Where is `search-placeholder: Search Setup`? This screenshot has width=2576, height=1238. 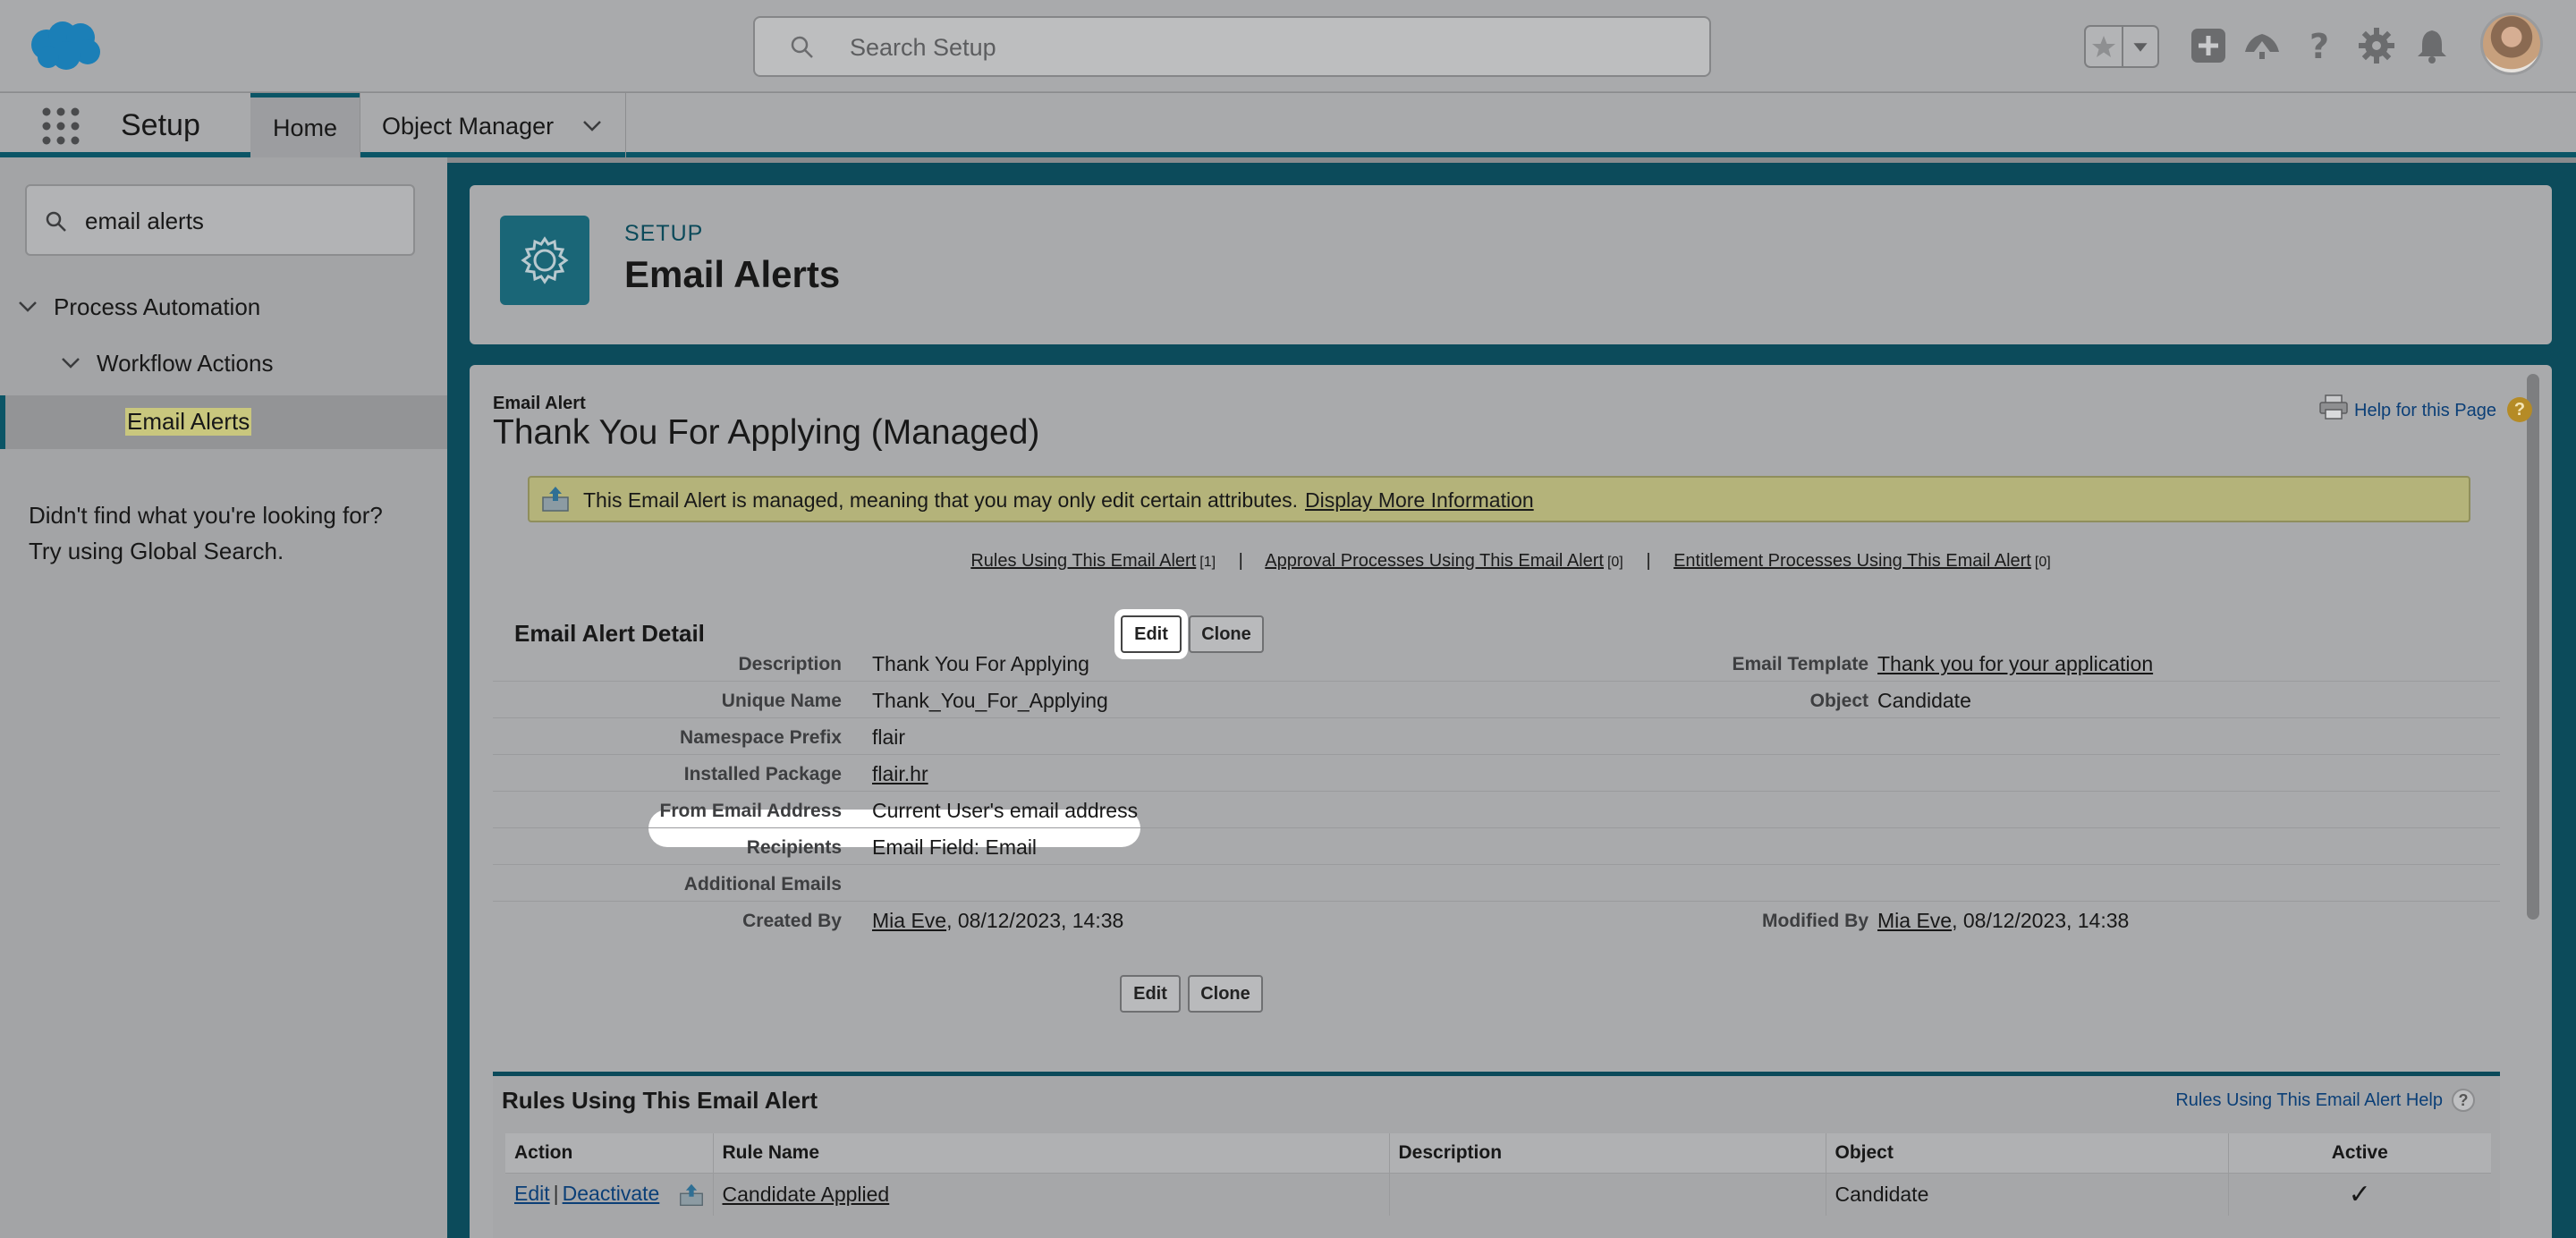
search-placeholder: Search Setup is located at coordinates (923, 47).